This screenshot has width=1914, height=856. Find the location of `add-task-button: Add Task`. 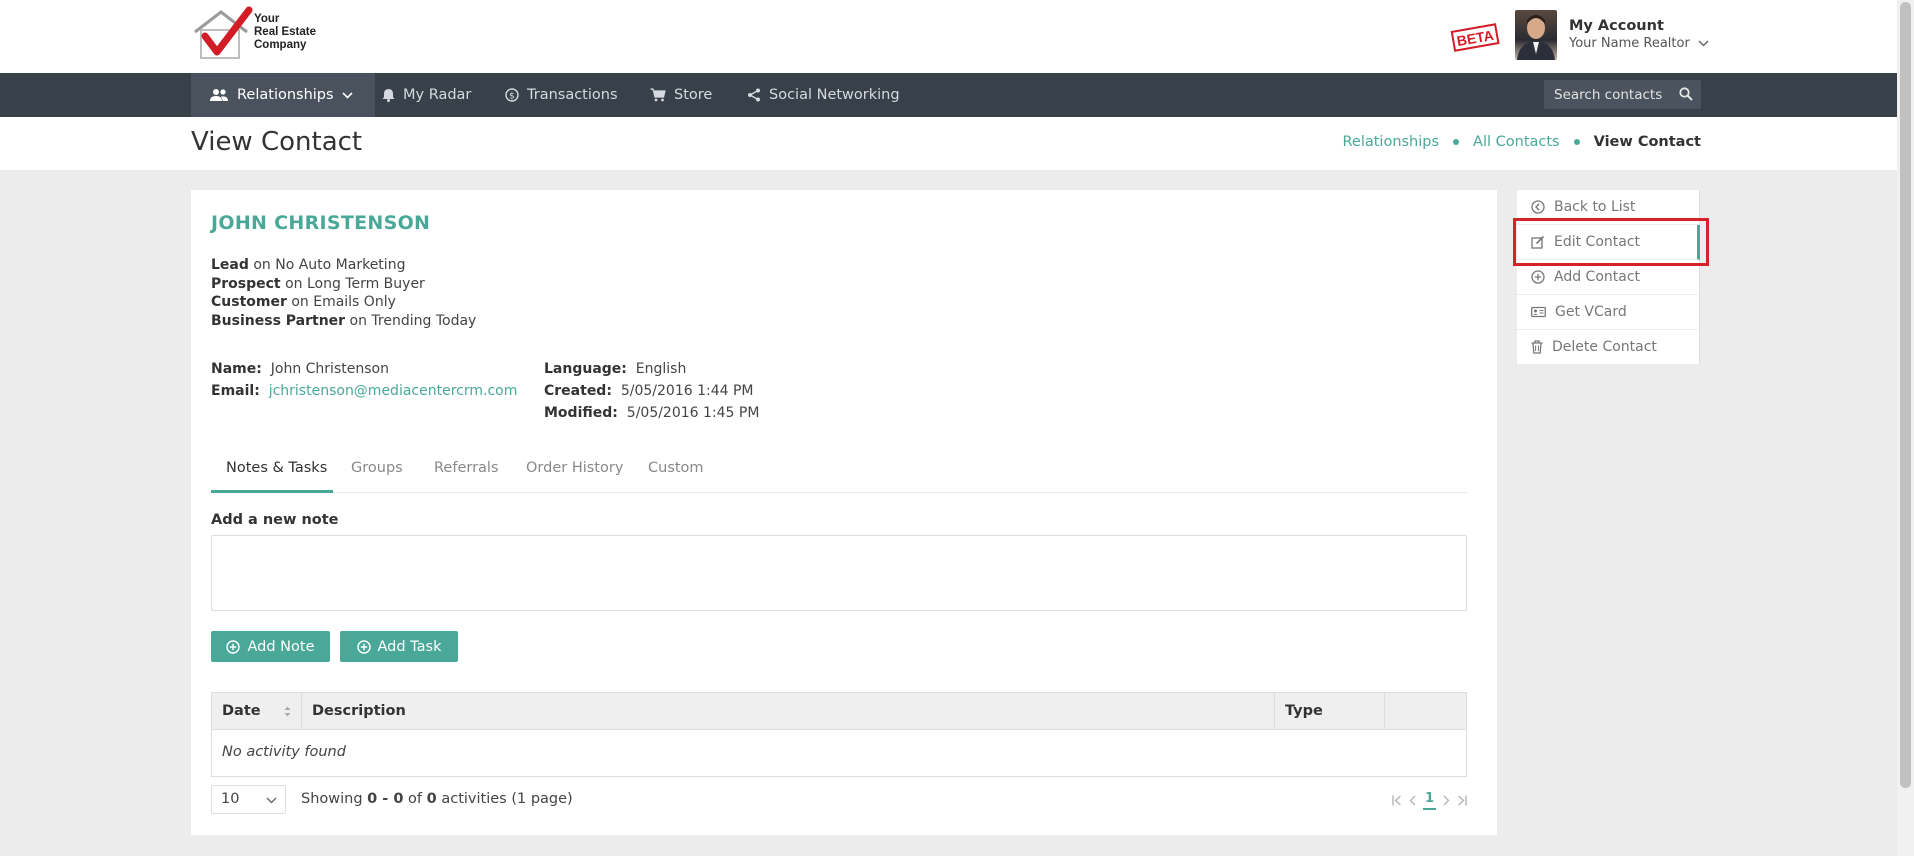

add-task-button: Add Task is located at coordinates (399, 646).